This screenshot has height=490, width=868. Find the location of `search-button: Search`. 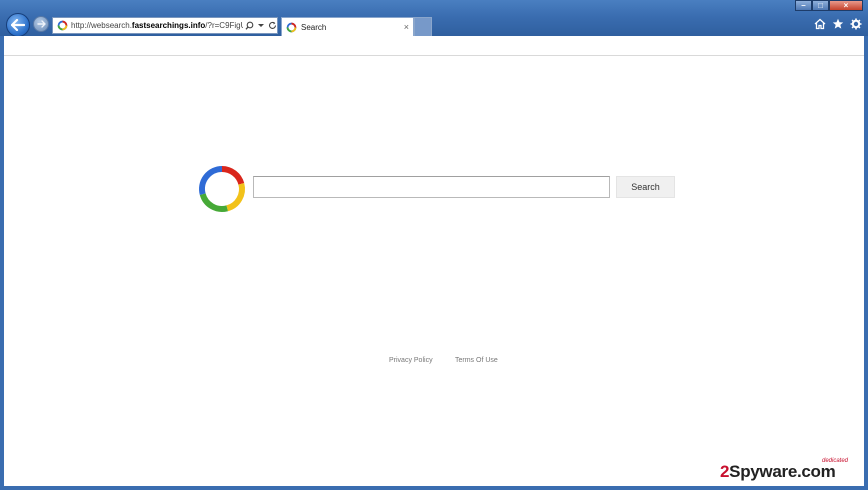

search-button: Search is located at coordinates (645, 187).